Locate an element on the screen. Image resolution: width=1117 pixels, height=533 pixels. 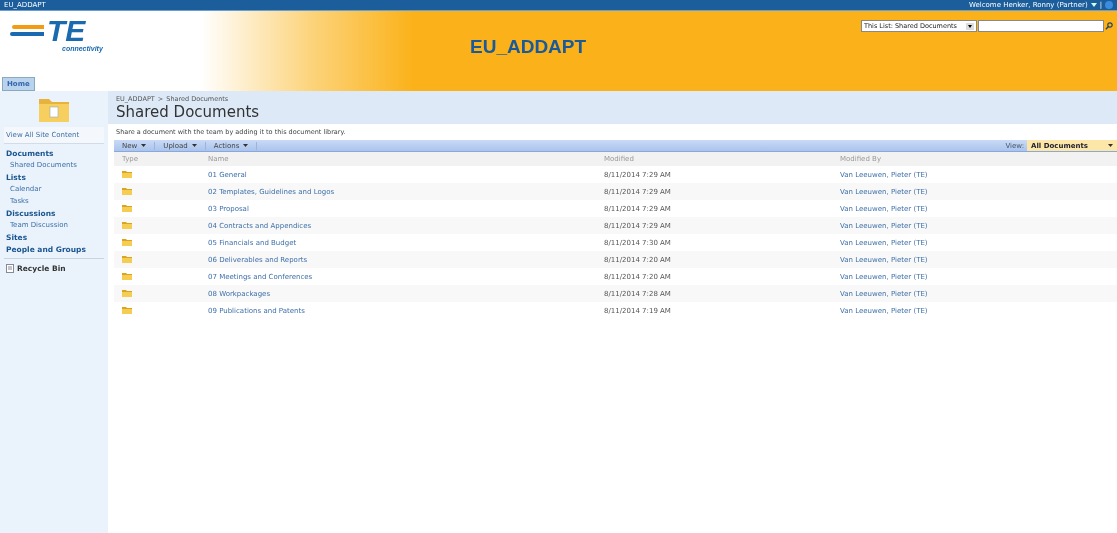
help-icon is located at coordinates (1109, 5).